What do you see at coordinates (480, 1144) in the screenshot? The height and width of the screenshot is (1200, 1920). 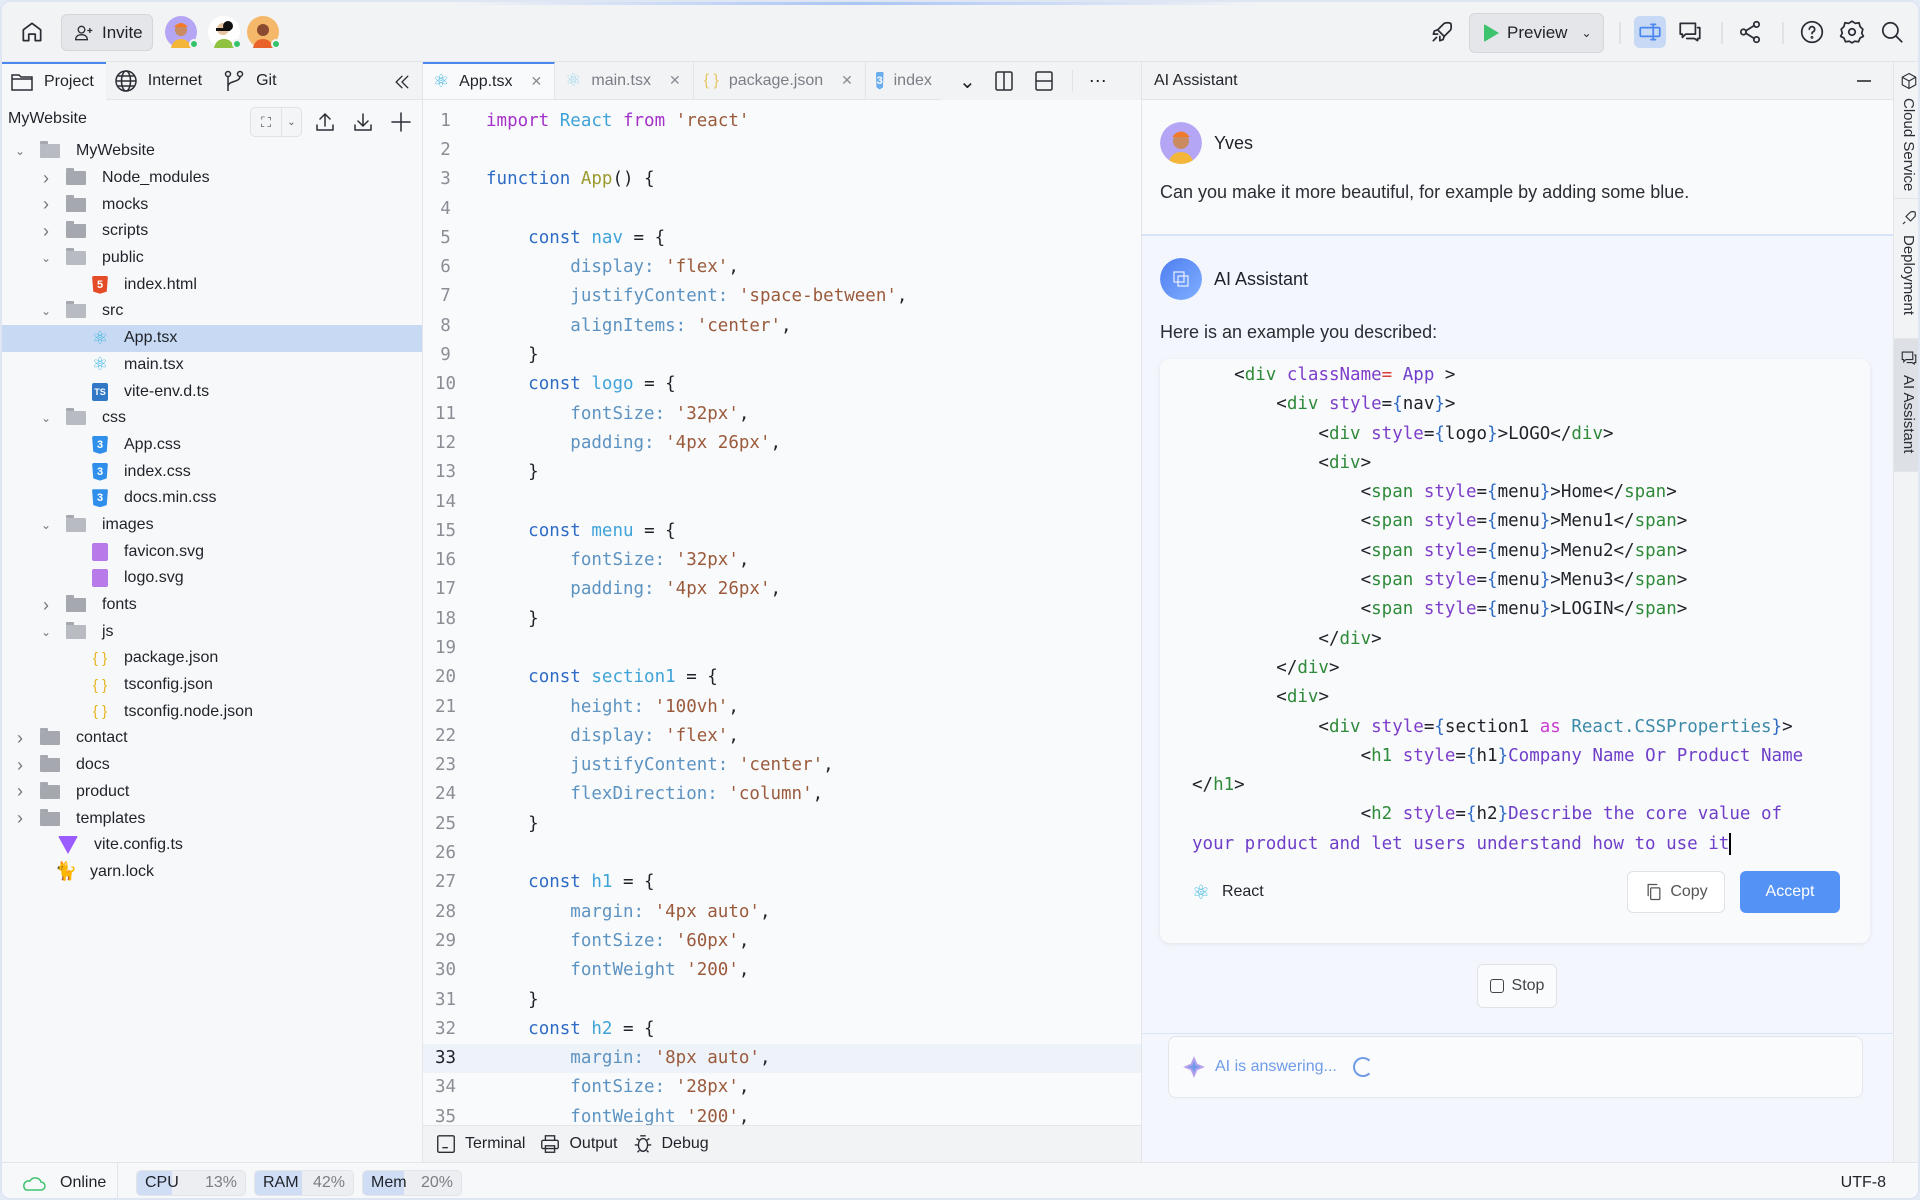 I see `tab-terminal: Terminal` at bounding box center [480, 1144].